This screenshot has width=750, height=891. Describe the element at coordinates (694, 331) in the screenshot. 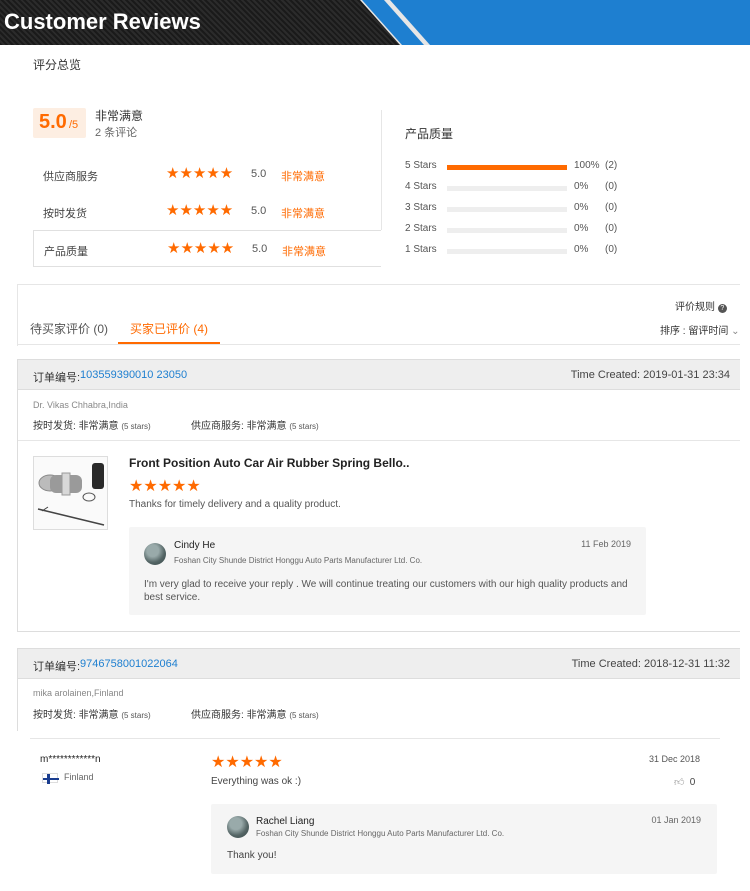

I see `sort-label: 排序 : 留评时间` at that location.